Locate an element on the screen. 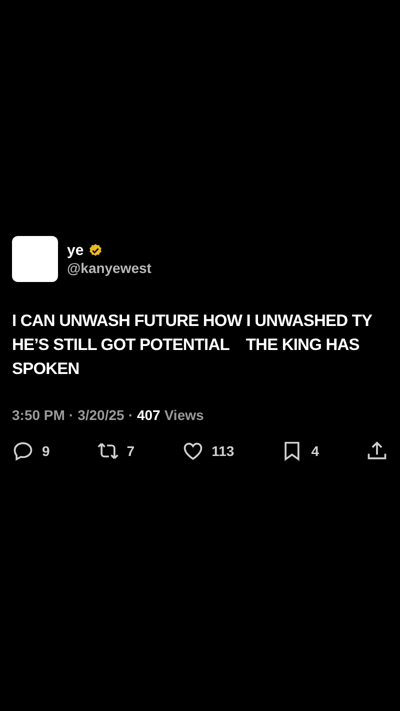 The image size is (400, 711). view-count: 407 is located at coordinates (148, 415).